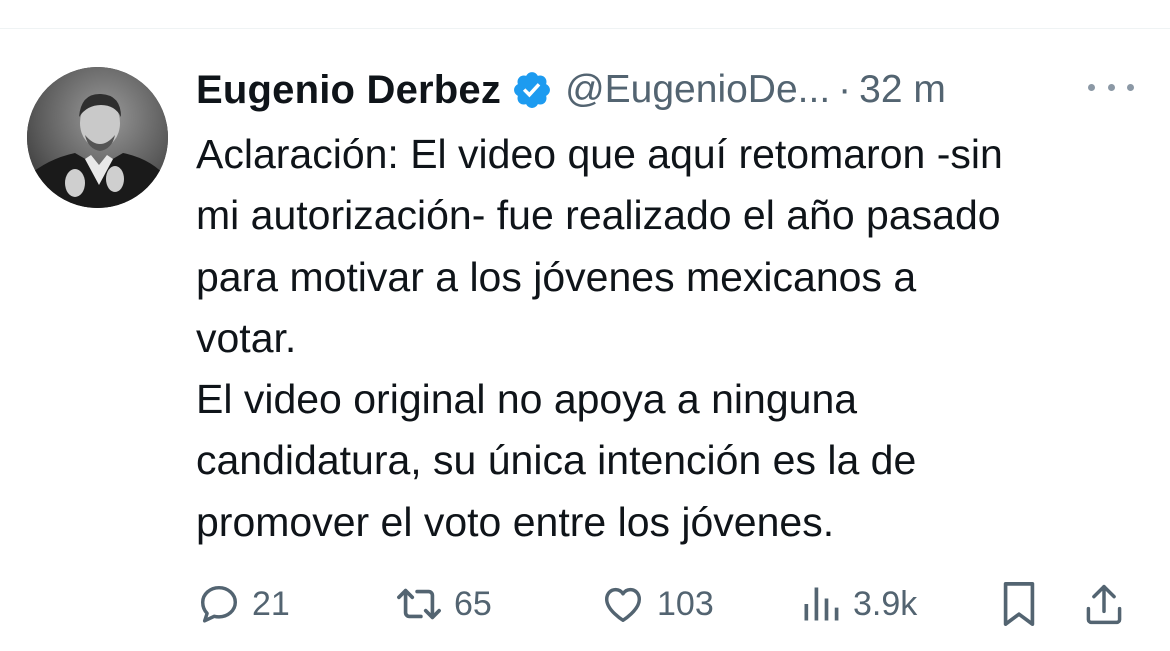 The image size is (1170, 651). I want to click on verified-badge-icon, so click(532, 90).